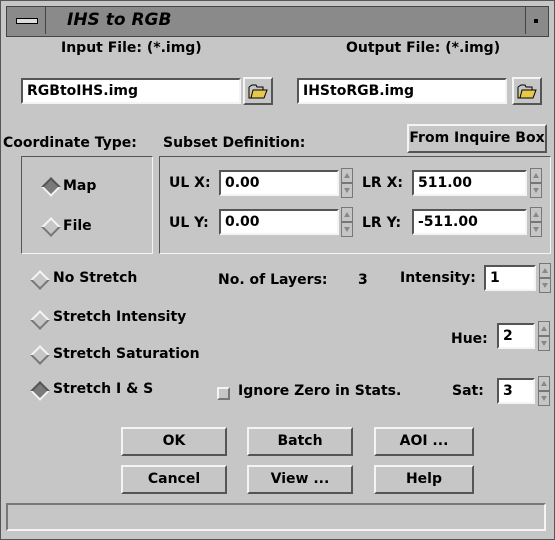 Image resolution: width=555 pixels, height=540 pixels. I want to click on input-file-label: Input File: (*.img), so click(131, 48).